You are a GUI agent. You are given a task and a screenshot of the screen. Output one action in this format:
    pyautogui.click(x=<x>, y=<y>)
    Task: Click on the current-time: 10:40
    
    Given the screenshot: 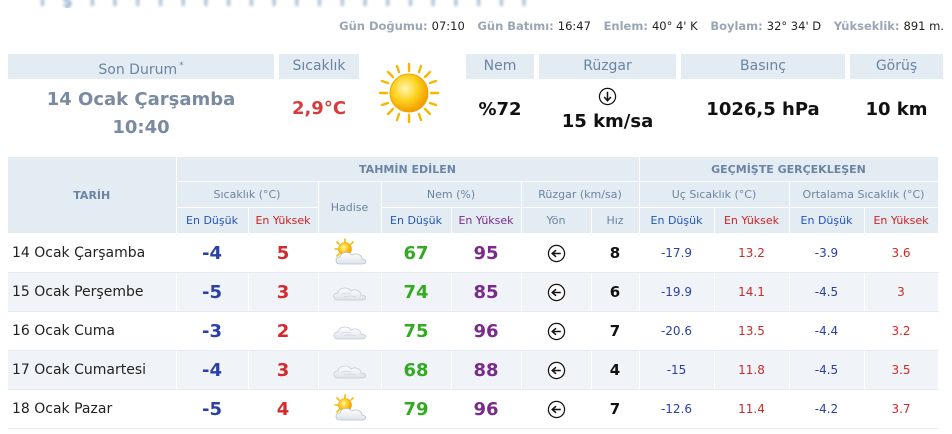 What is the action you would take?
    pyautogui.click(x=141, y=127)
    